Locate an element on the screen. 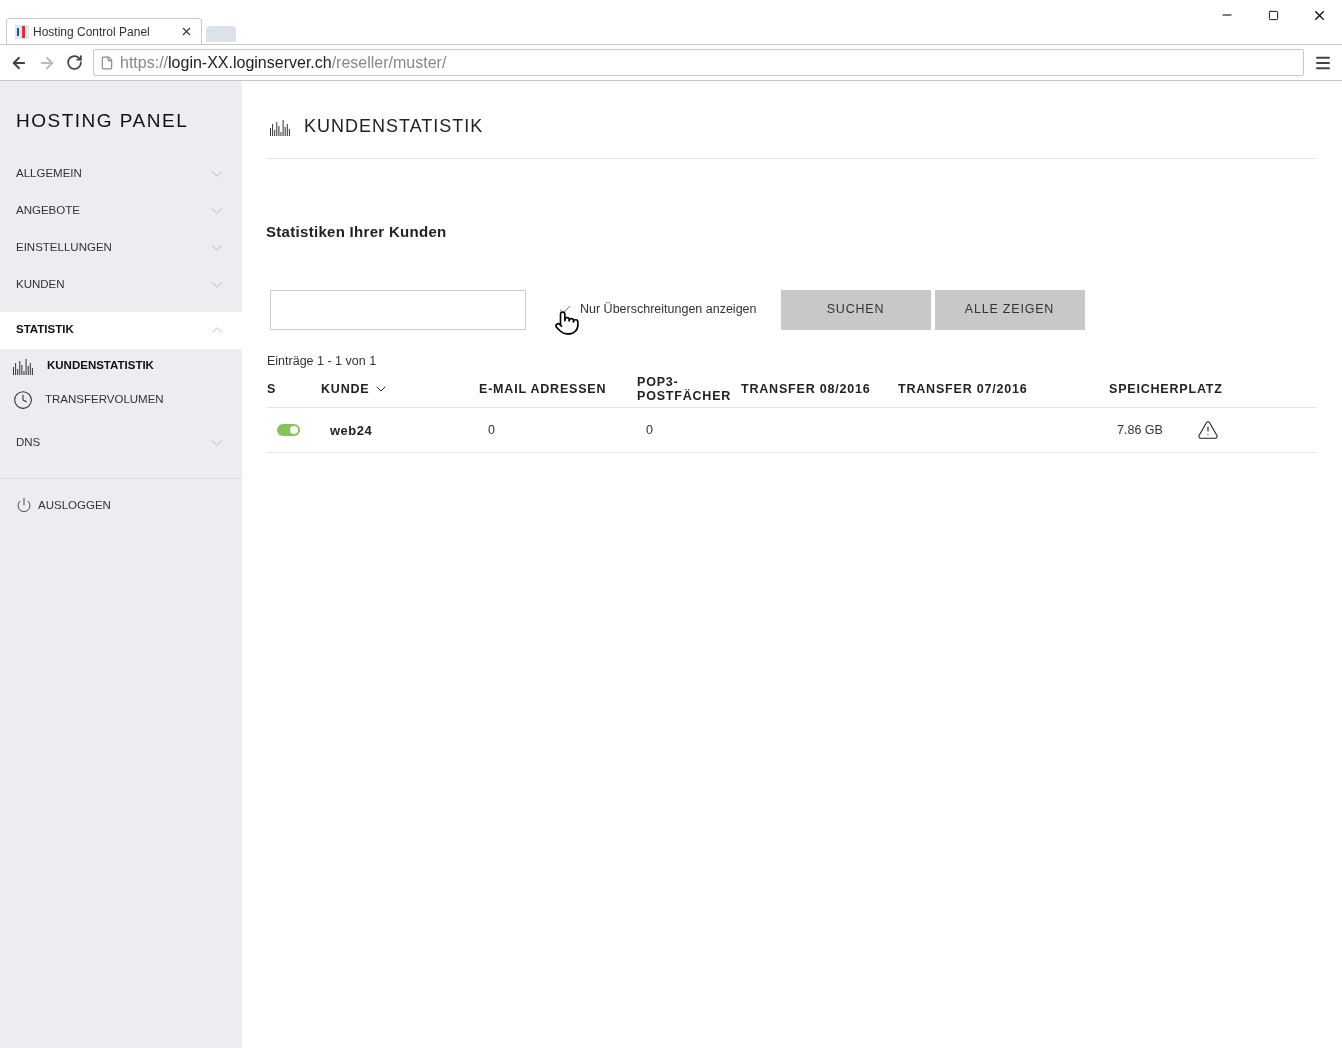 This screenshot has width=1342, height=1048. sidebar-item: ALLGEMEIN is located at coordinates (121, 174).